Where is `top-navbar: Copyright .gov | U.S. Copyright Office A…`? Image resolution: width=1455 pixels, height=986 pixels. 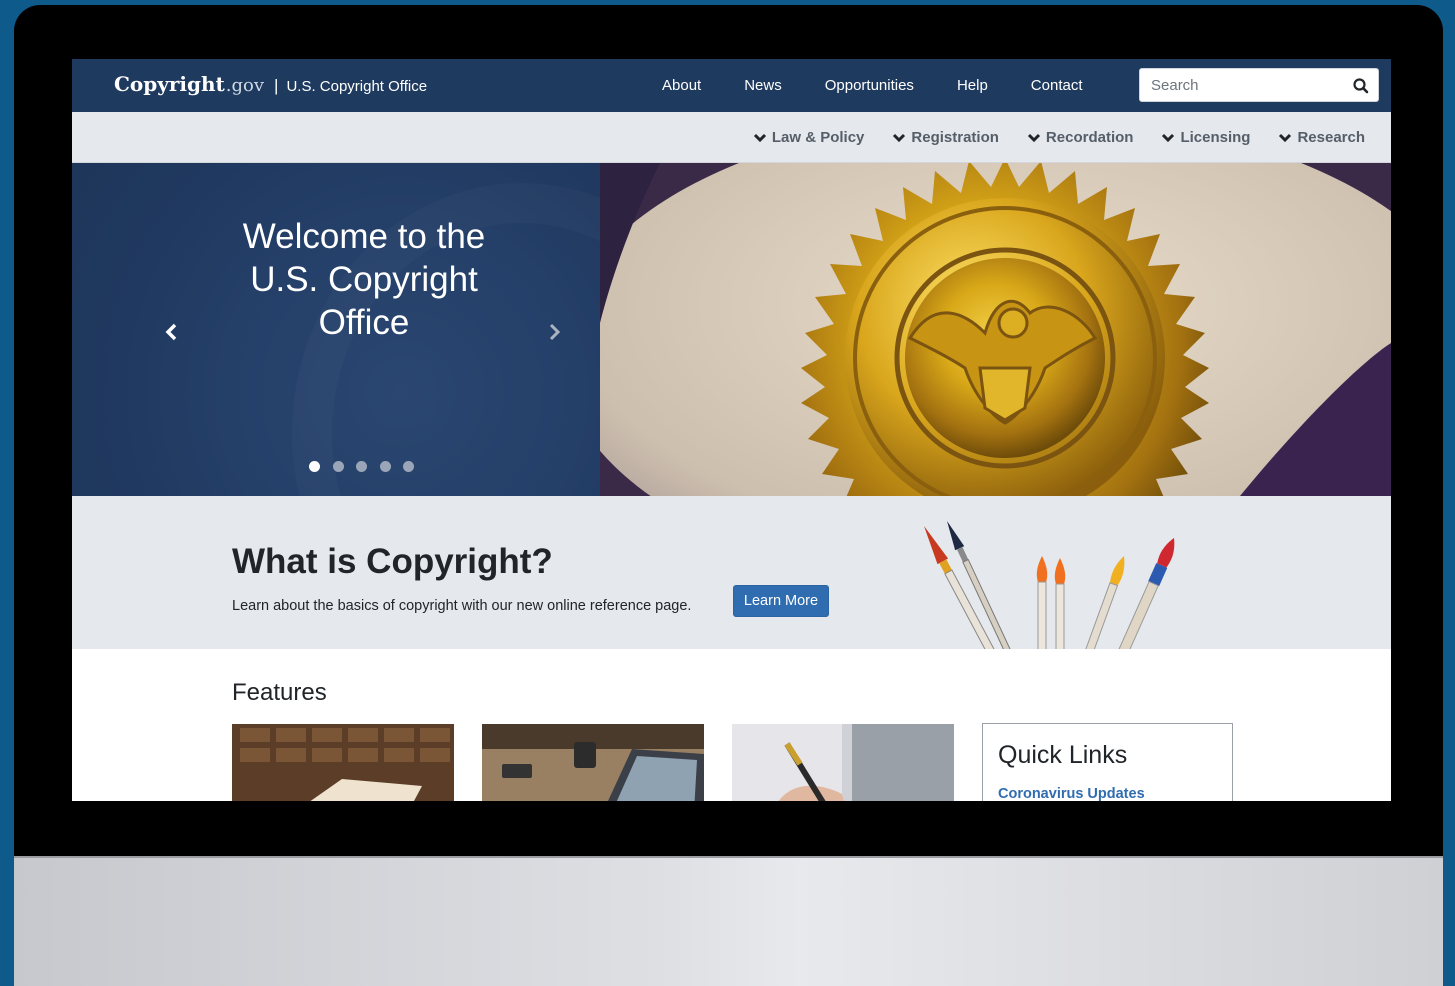 top-navbar: Copyright .gov | U.S. Copyright Office A… is located at coordinates (731, 85).